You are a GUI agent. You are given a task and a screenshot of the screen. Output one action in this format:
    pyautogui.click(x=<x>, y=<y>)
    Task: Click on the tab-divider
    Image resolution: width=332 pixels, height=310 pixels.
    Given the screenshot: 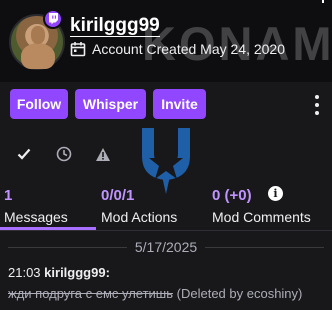 What is the action you would take?
    pyautogui.click(x=166, y=230)
    